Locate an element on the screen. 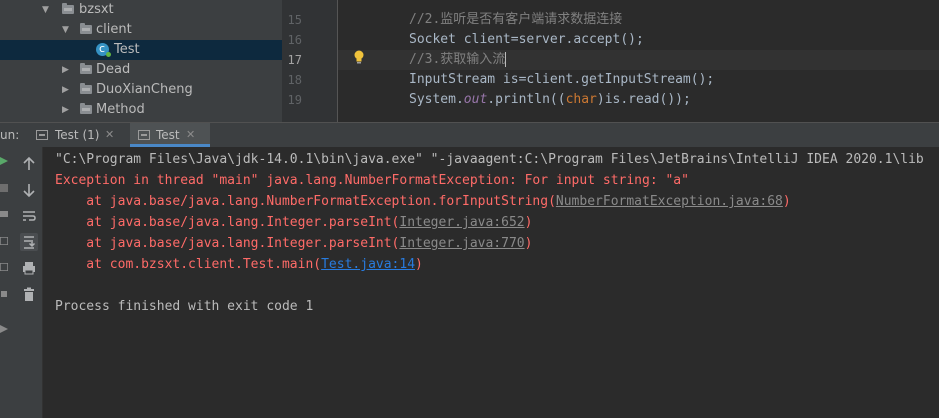 Image resolution: width=939 pixels, height=418 pixels. line-number: 19 is located at coordinates (294, 100).